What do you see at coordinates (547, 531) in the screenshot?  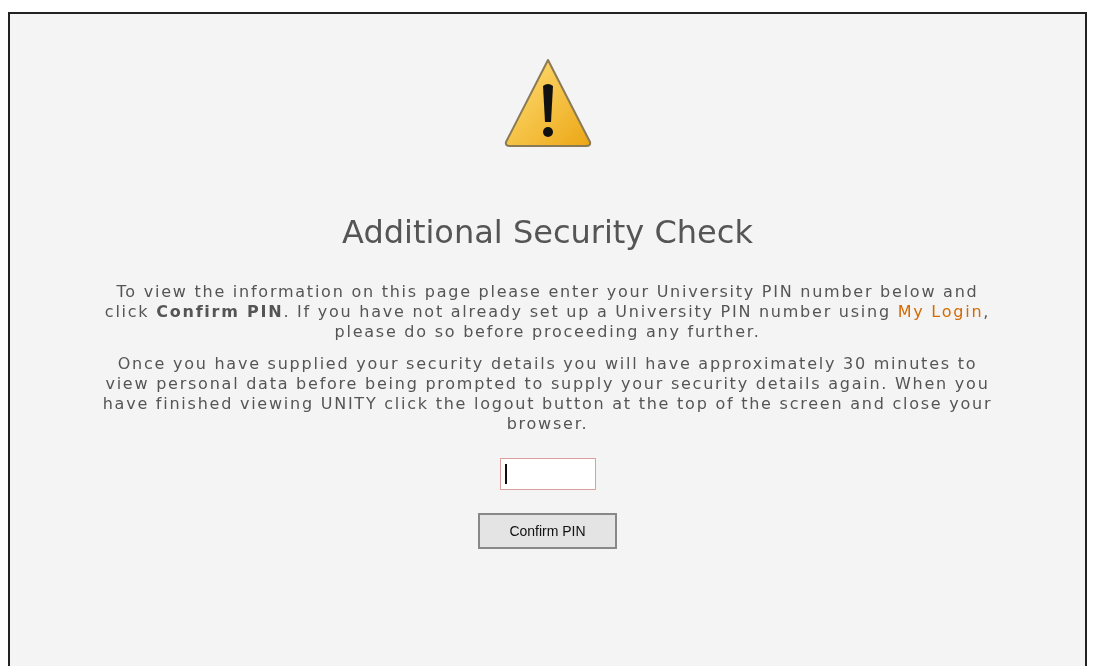 I see `confirm-pin-button: Confirm PIN` at bounding box center [547, 531].